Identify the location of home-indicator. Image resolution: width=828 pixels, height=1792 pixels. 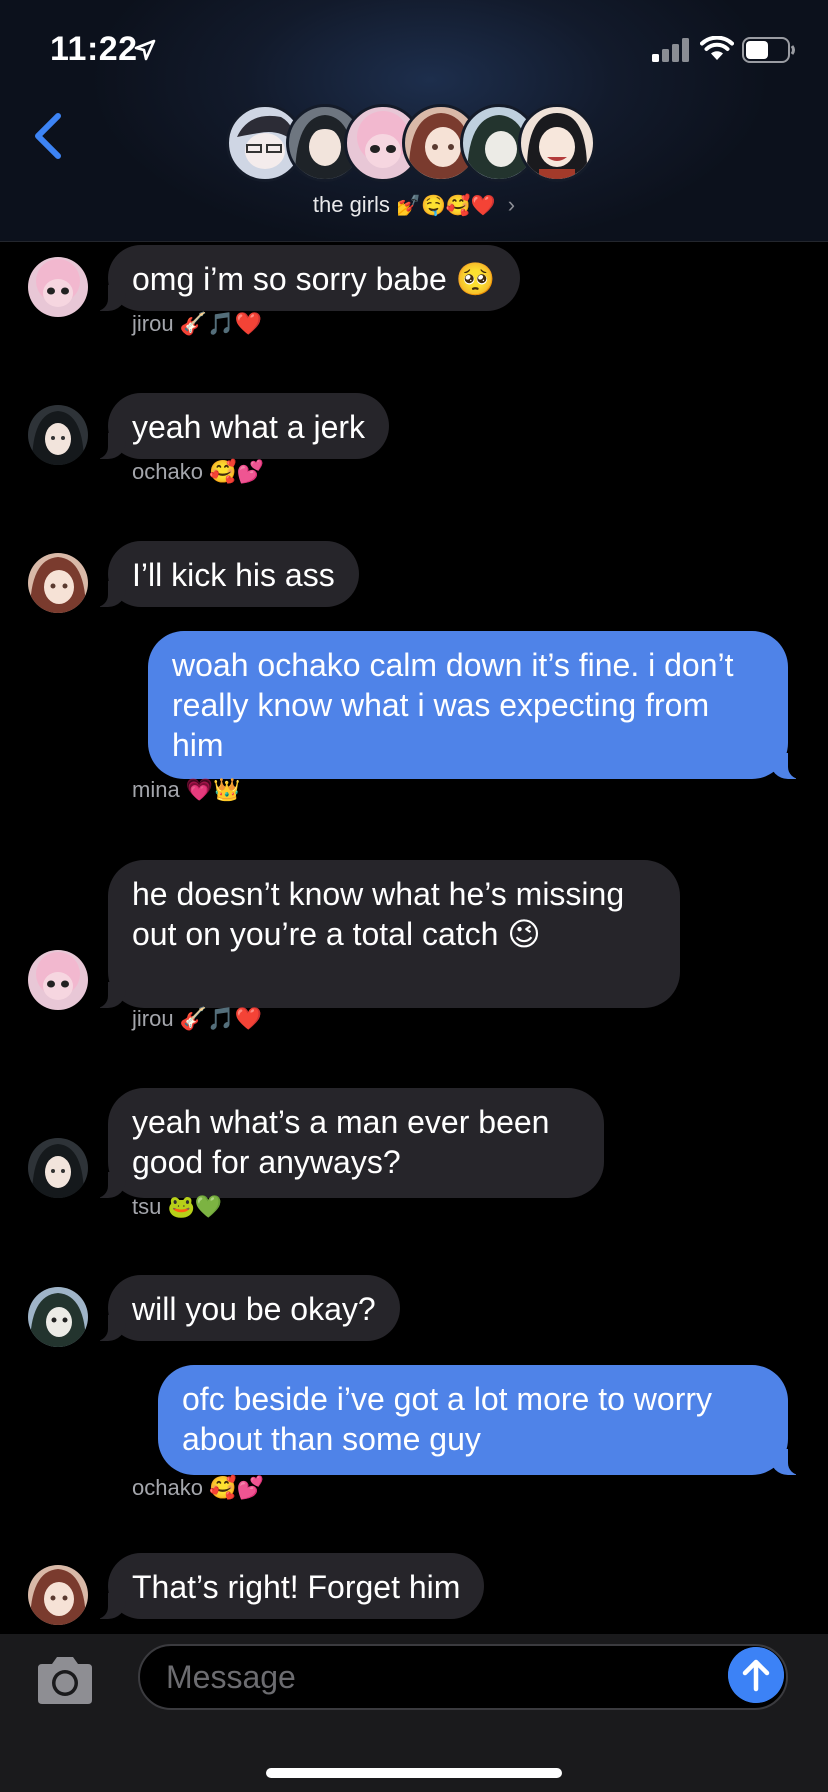
(414, 1773).